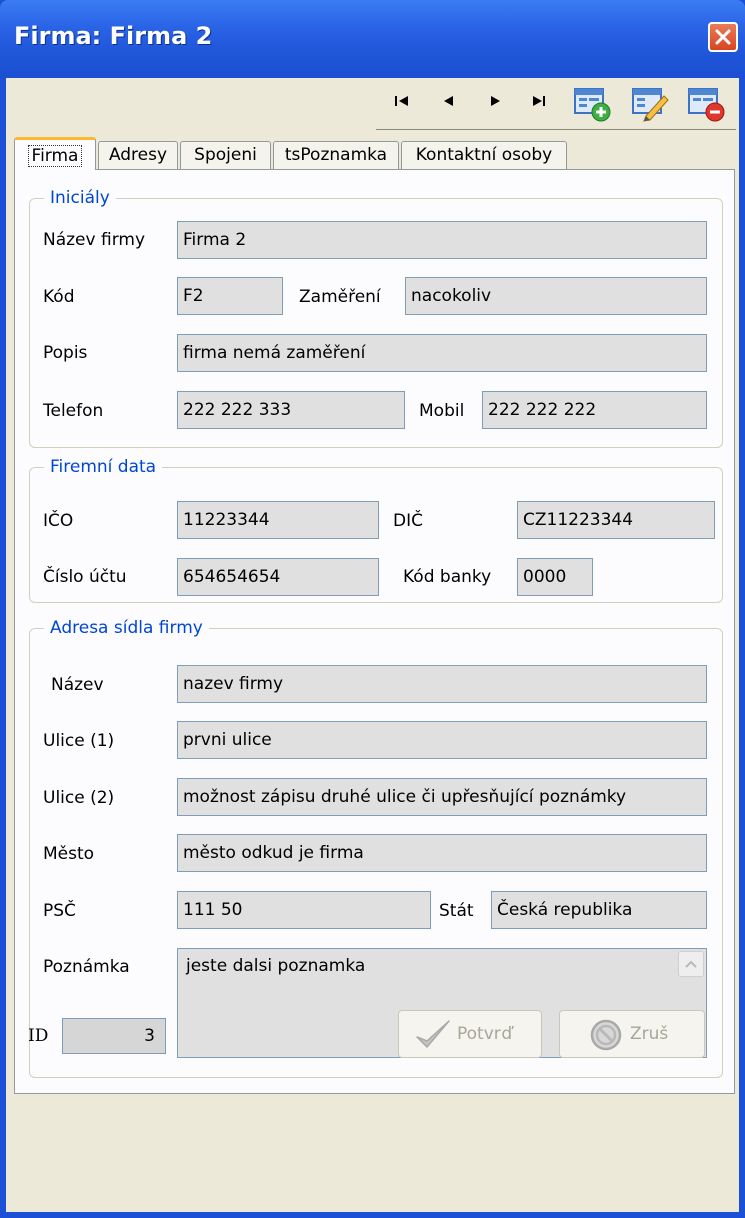  What do you see at coordinates (484, 155) in the screenshot?
I see `tab-kontaktni-osoby: Kontaktní osoby` at bounding box center [484, 155].